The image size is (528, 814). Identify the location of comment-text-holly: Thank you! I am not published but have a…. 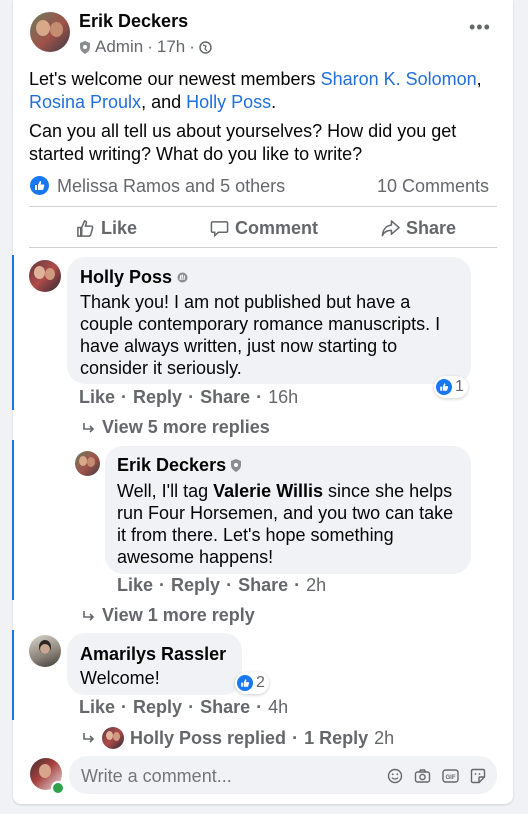
(260, 335).